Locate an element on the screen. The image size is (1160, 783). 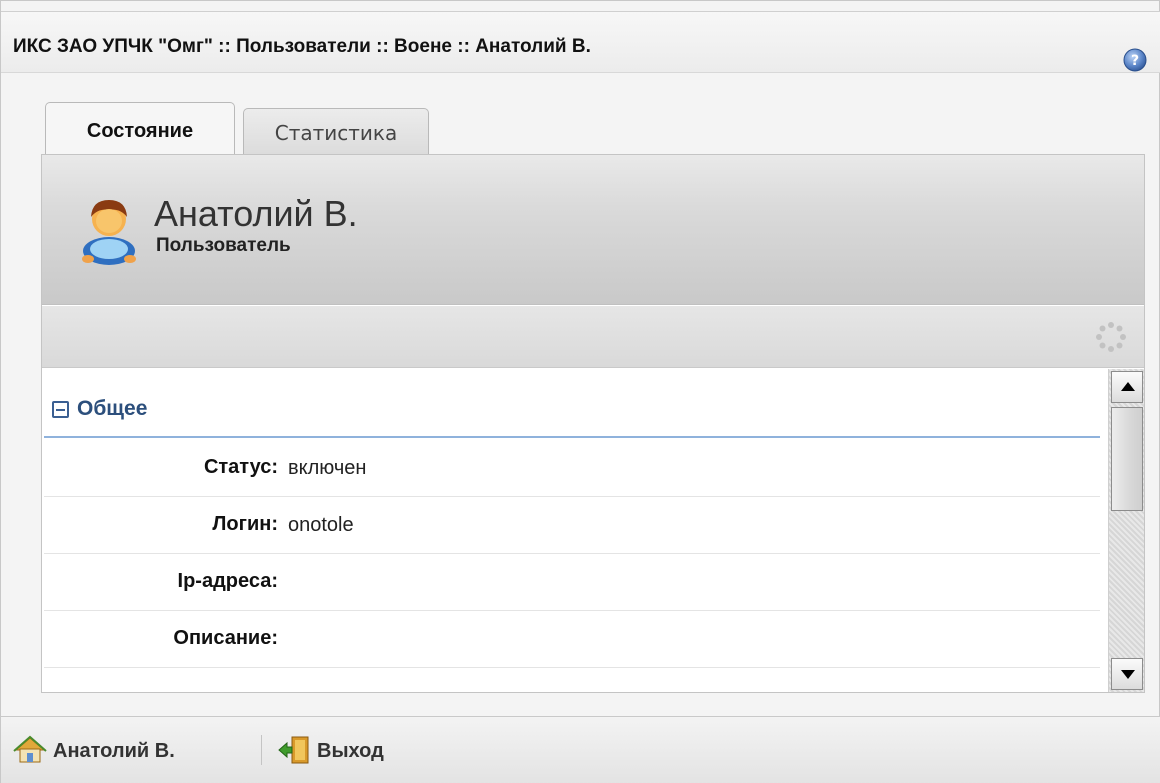
property-value: onotole is located at coordinates (321, 525).